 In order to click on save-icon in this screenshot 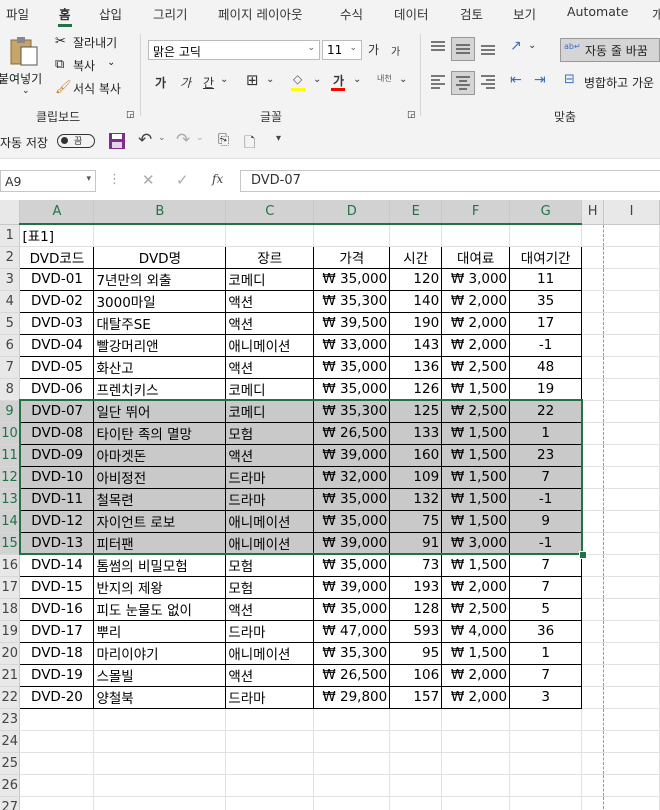, I will do `click(117, 141)`.